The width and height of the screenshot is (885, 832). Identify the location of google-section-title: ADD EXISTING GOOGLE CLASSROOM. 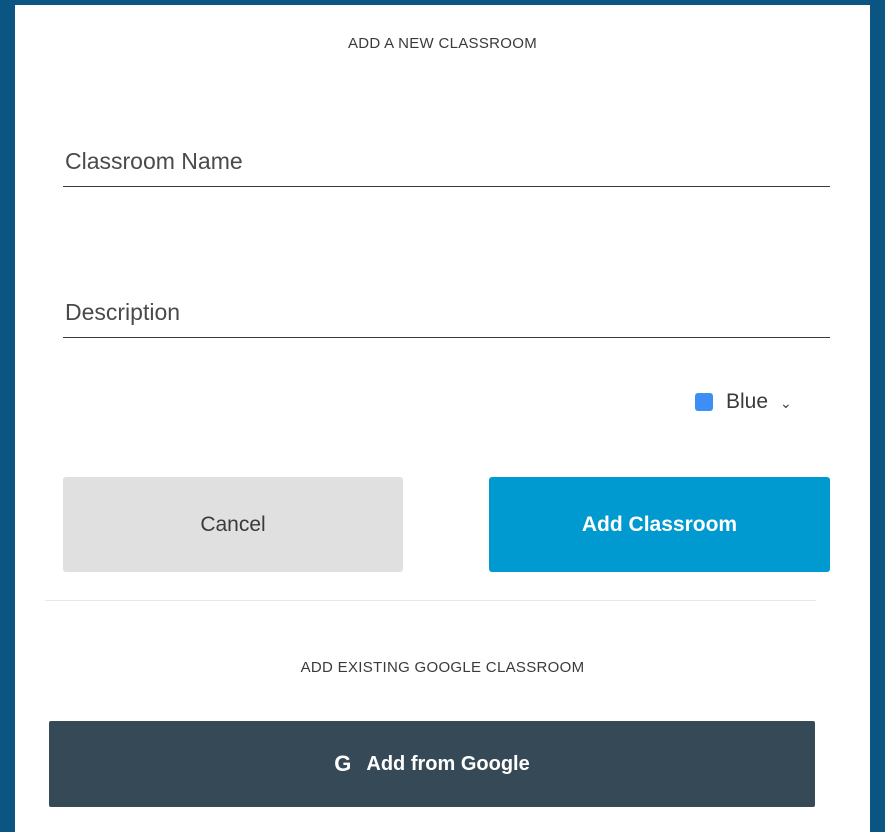
(442, 667).